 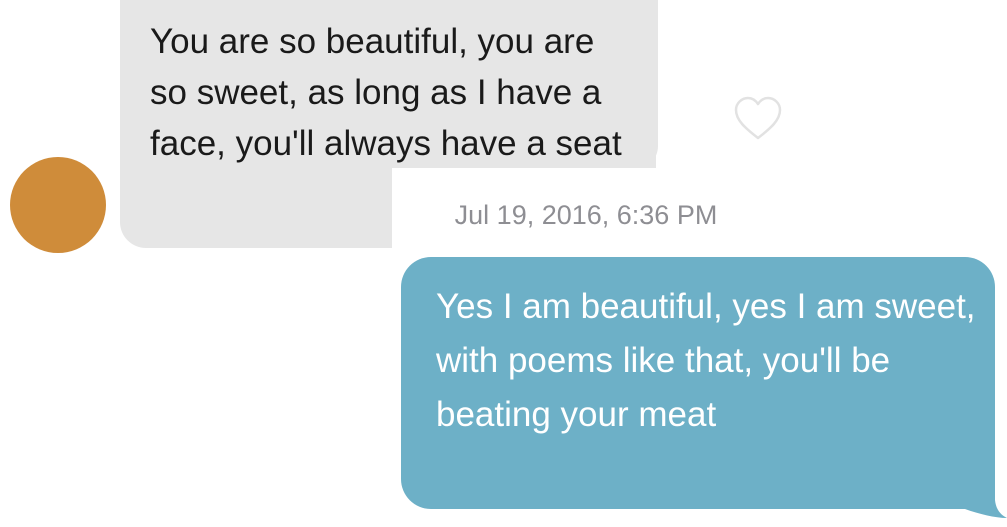 I want to click on message-timestamp: Jul 19, 2016, 6:36 PM, so click(x=586, y=215).